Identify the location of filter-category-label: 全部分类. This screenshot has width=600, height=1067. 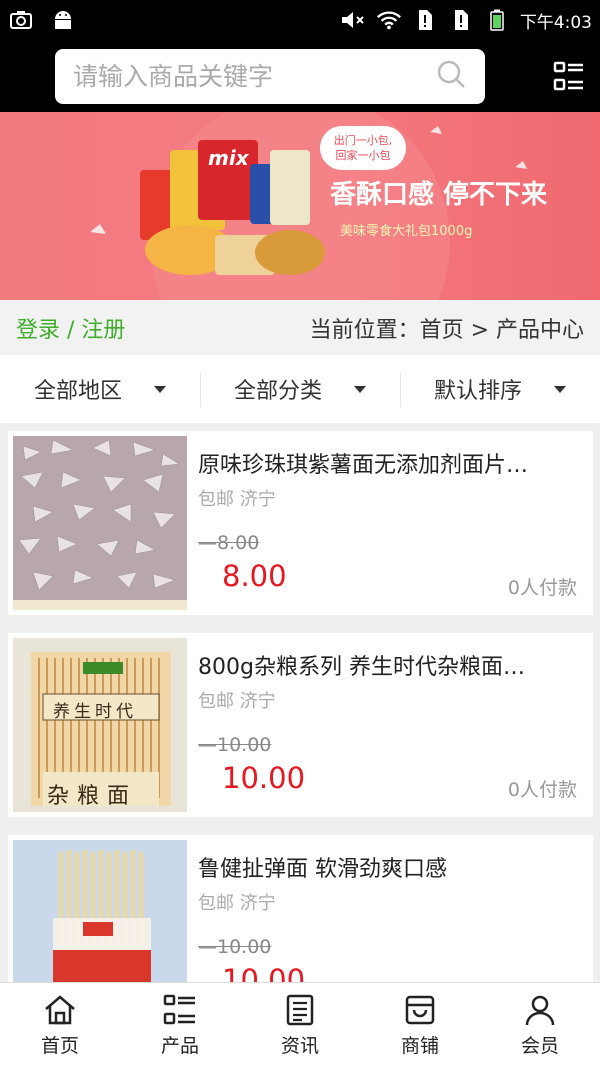
(277, 391).